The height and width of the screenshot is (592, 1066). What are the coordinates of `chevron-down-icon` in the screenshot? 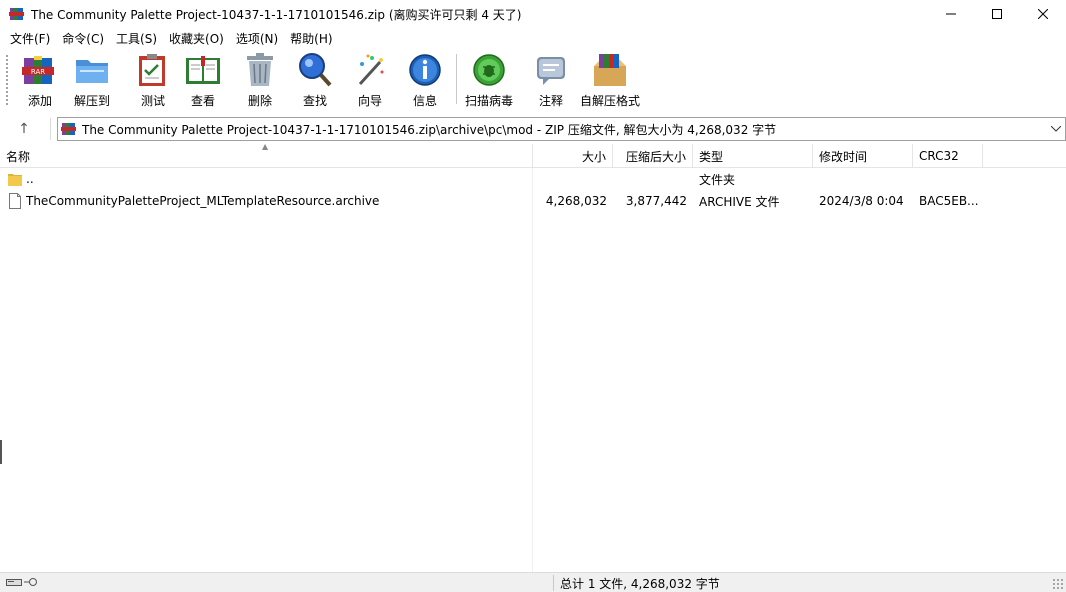 It's located at (1056, 129).